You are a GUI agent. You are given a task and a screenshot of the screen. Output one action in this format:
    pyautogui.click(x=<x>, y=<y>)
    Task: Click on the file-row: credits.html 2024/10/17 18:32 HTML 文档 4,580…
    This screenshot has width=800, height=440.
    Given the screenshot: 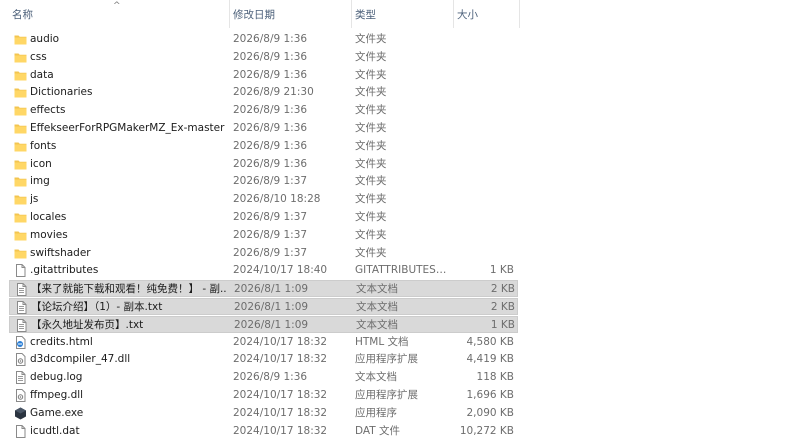 What is the action you would take?
    pyautogui.click(x=263, y=342)
    